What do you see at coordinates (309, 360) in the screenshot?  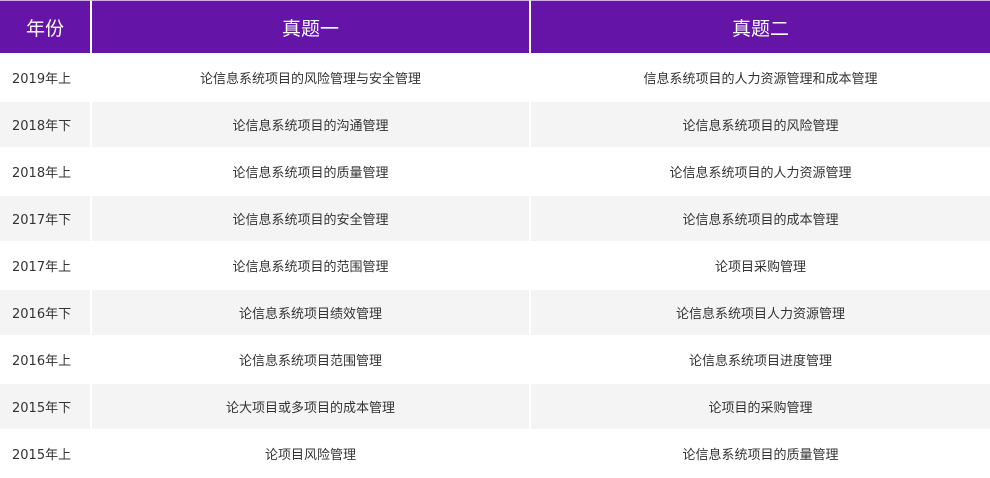 I see `cell-question-one: 论信息系统项目范围管理` at bounding box center [309, 360].